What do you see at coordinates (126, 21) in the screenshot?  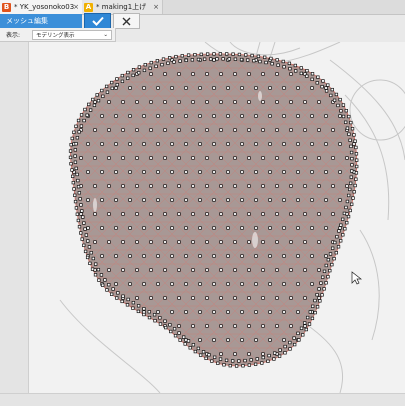 I see `cancel-button` at bounding box center [126, 21].